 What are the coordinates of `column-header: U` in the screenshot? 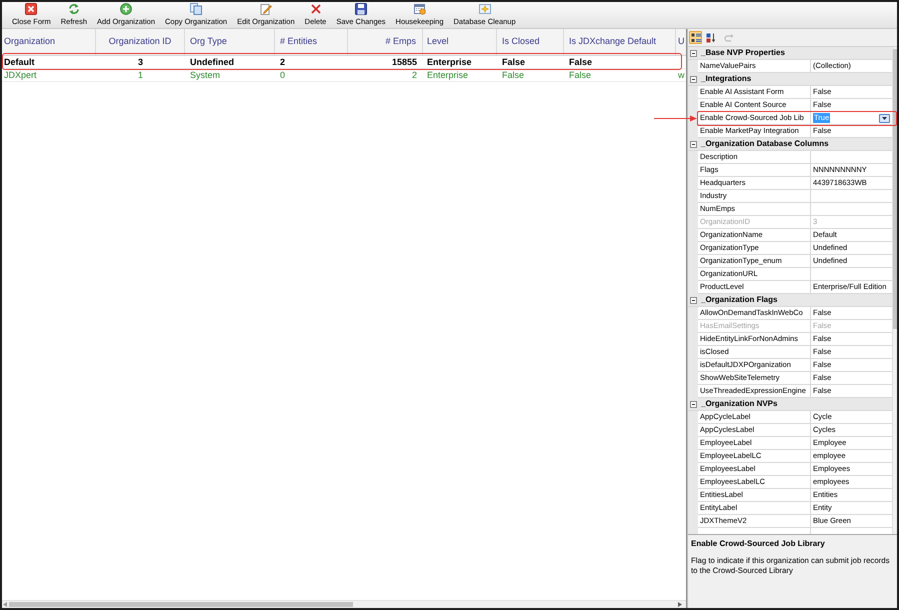 It's located at (681, 42).